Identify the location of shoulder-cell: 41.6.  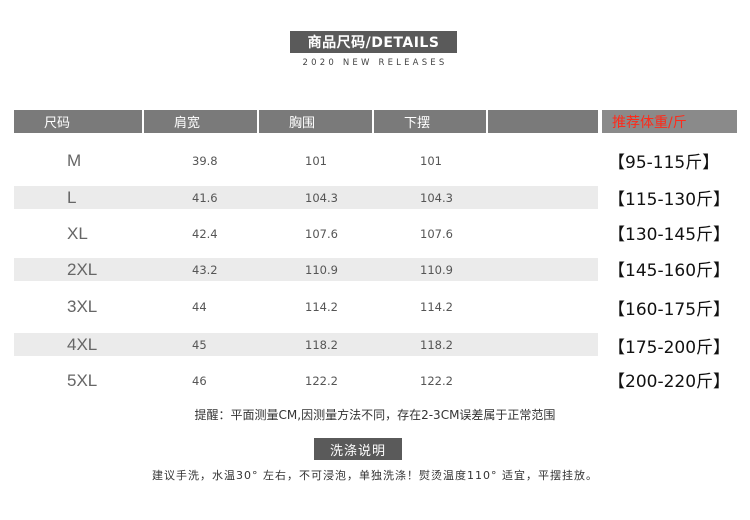
(205, 197).